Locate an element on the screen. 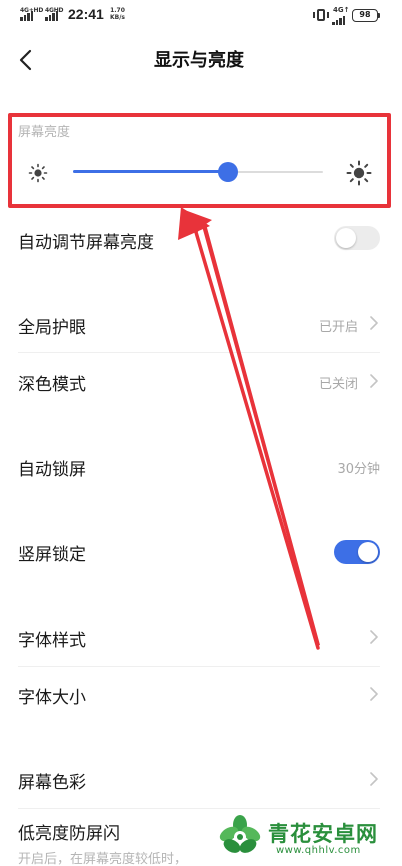 Image resolution: width=402 pixels, height=866 pixels. flower-logo-icon is located at coordinates (240, 834).